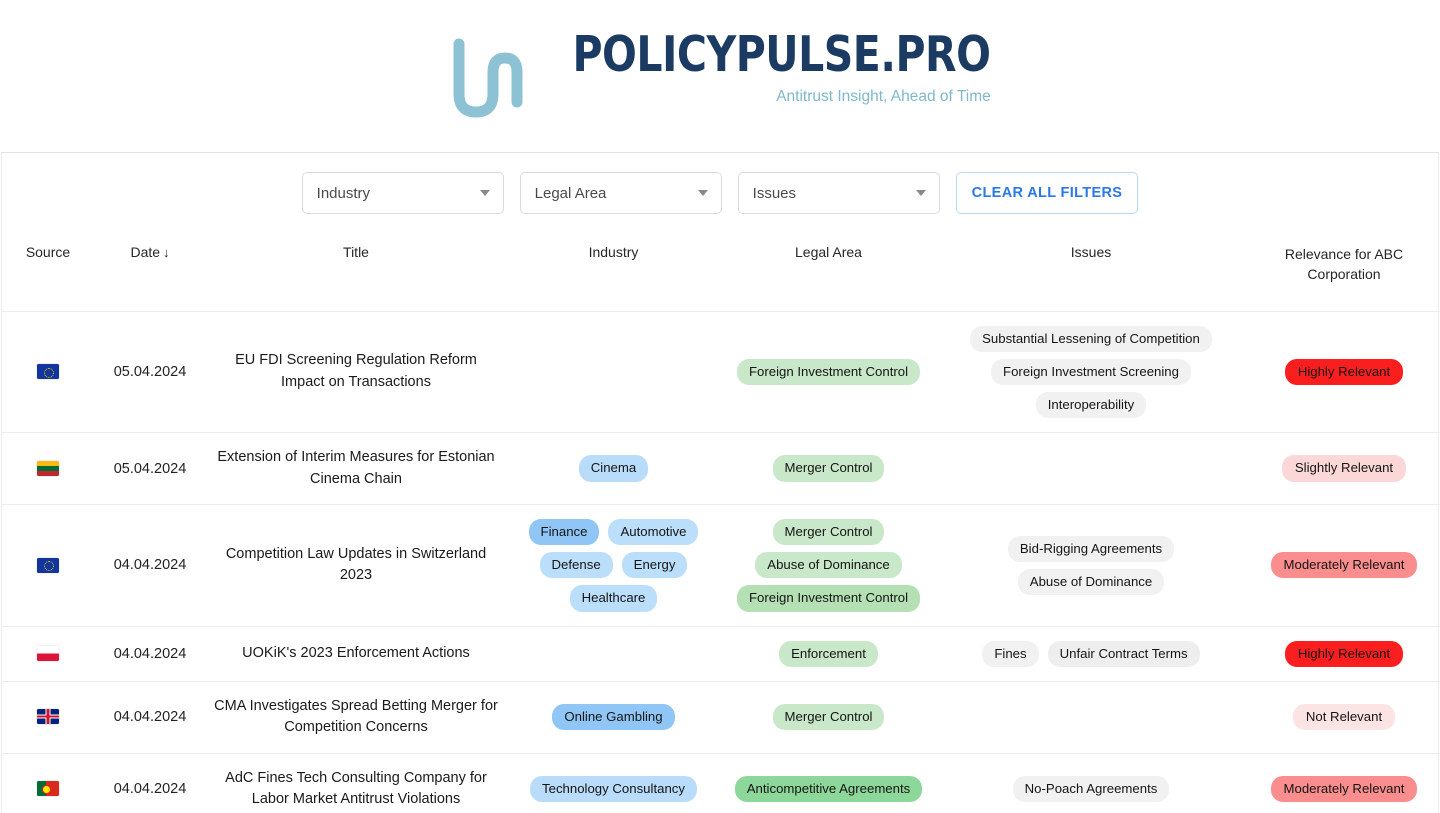 Image resolution: width=1440 pixels, height=813 pixels. I want to click on poland-flag-icon, so click(48, 653).